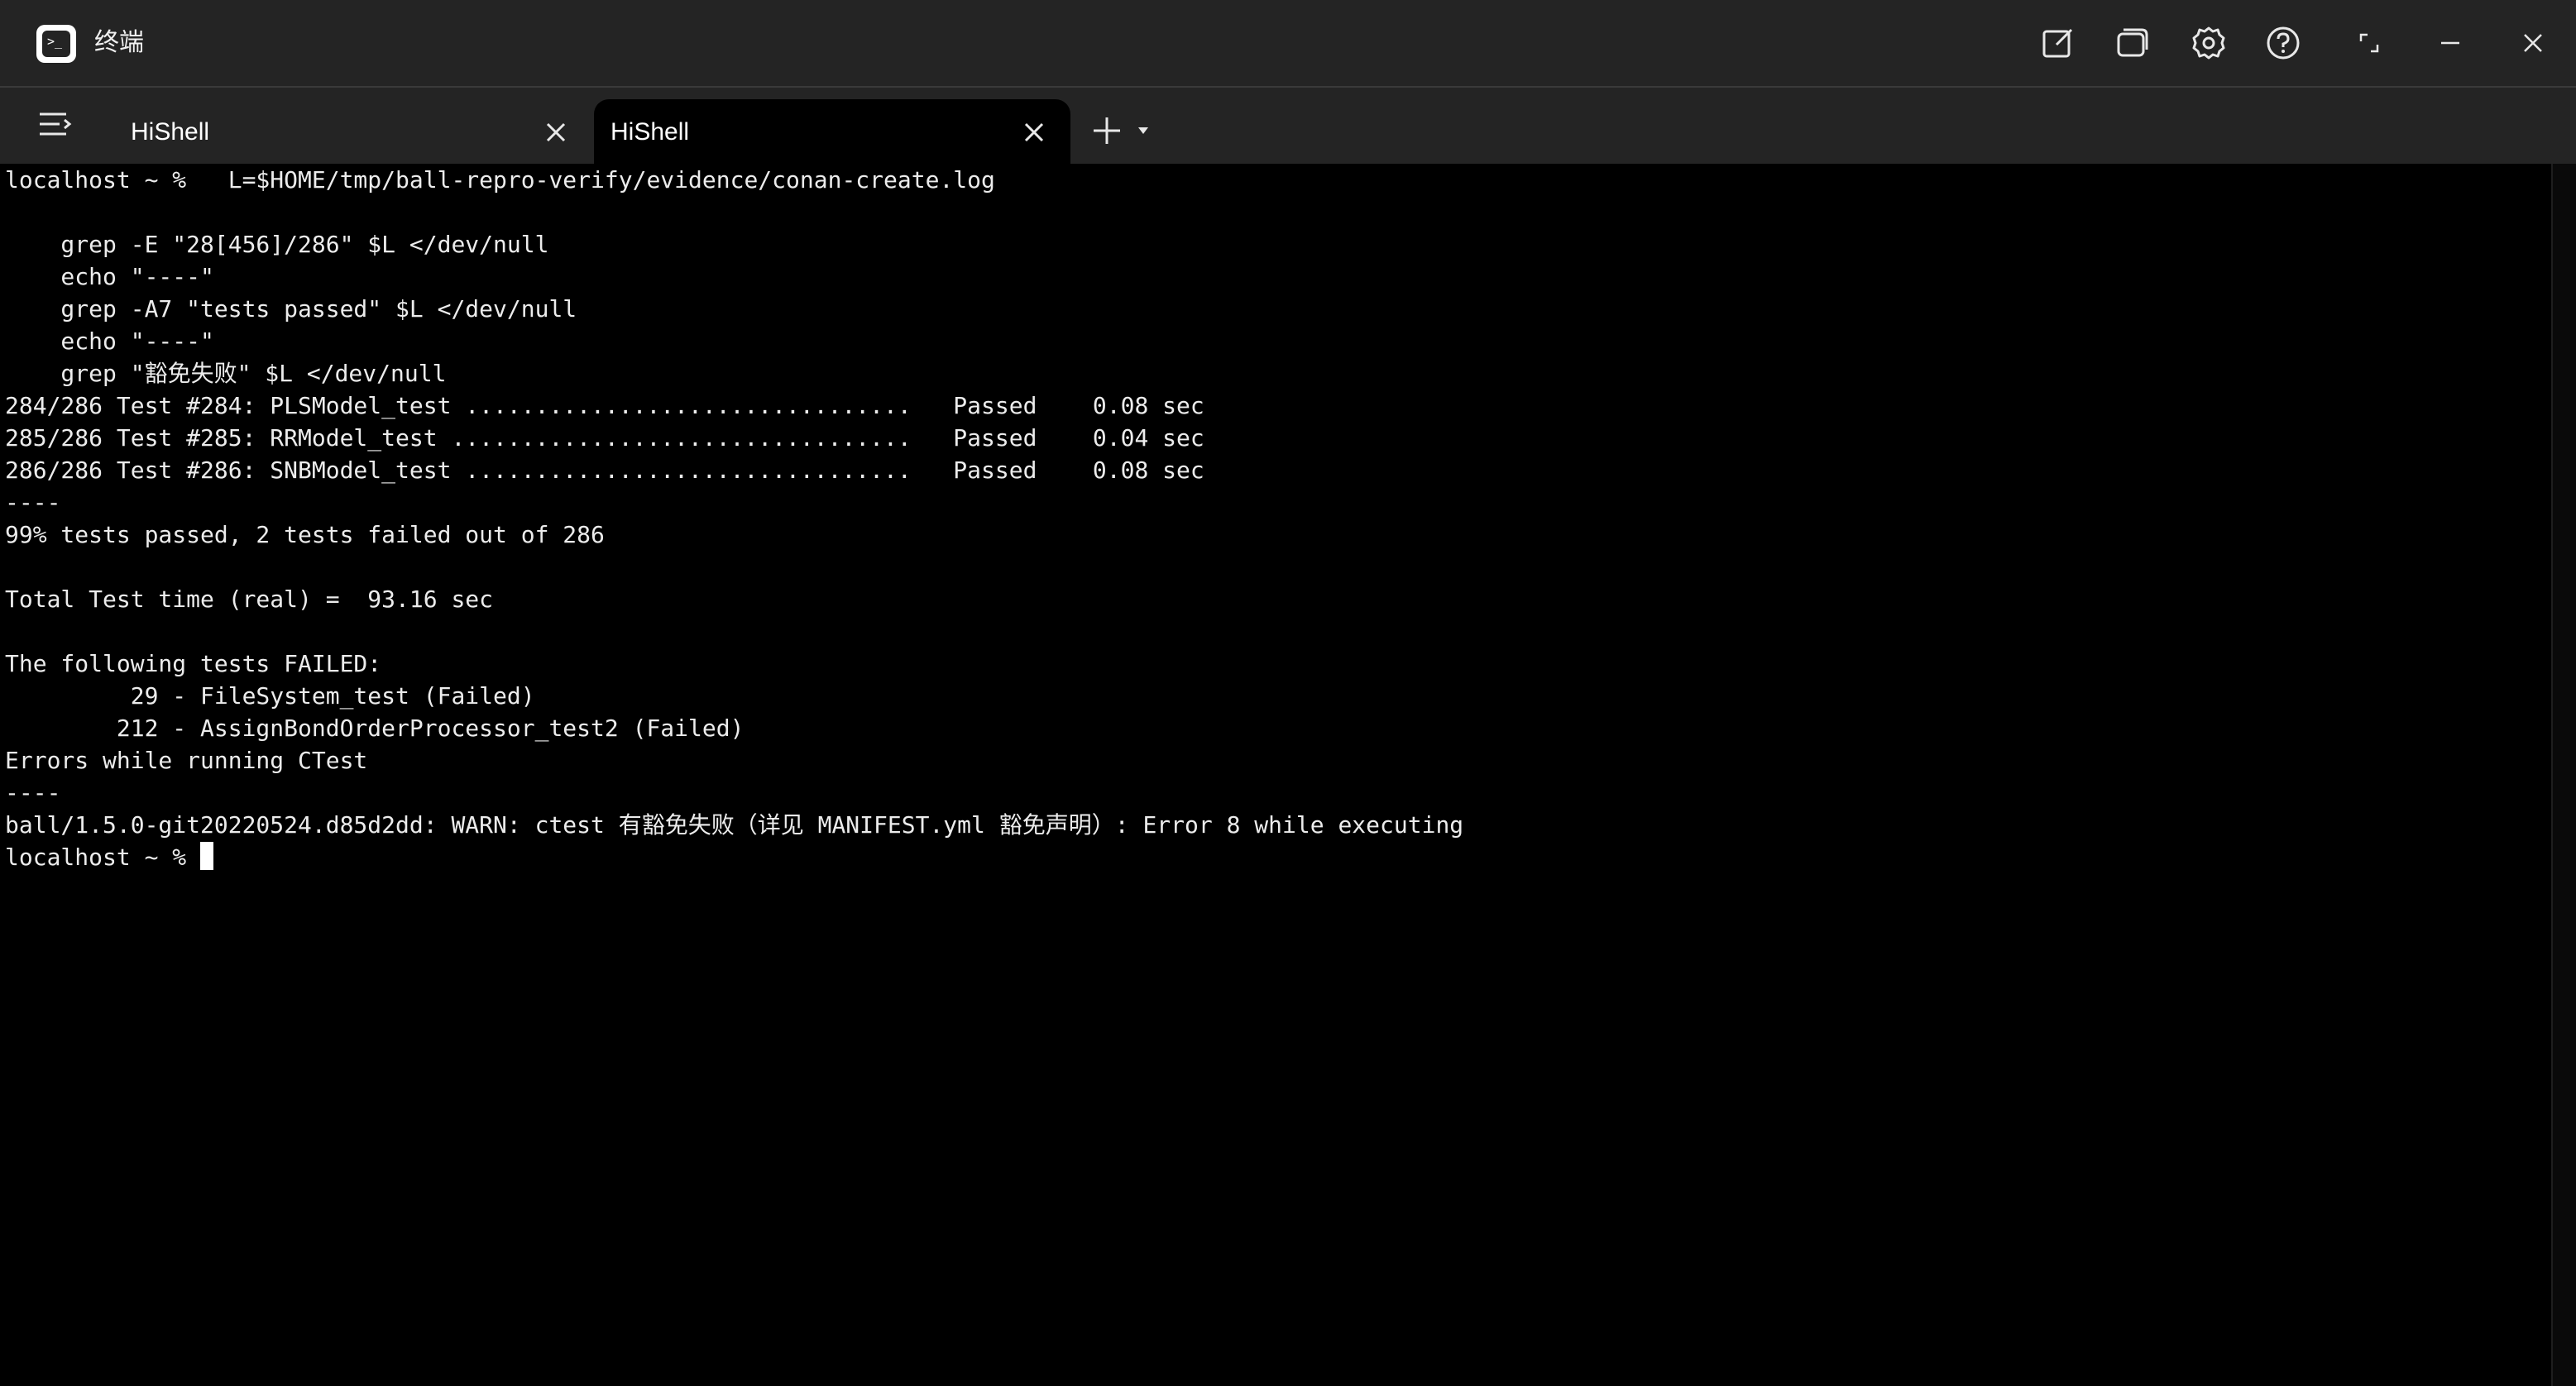  What do you see at coordinates (193, 663) in the screenshot?
I see `terminal-line: The following tests FAILED:` at bounding box center [193, 663].